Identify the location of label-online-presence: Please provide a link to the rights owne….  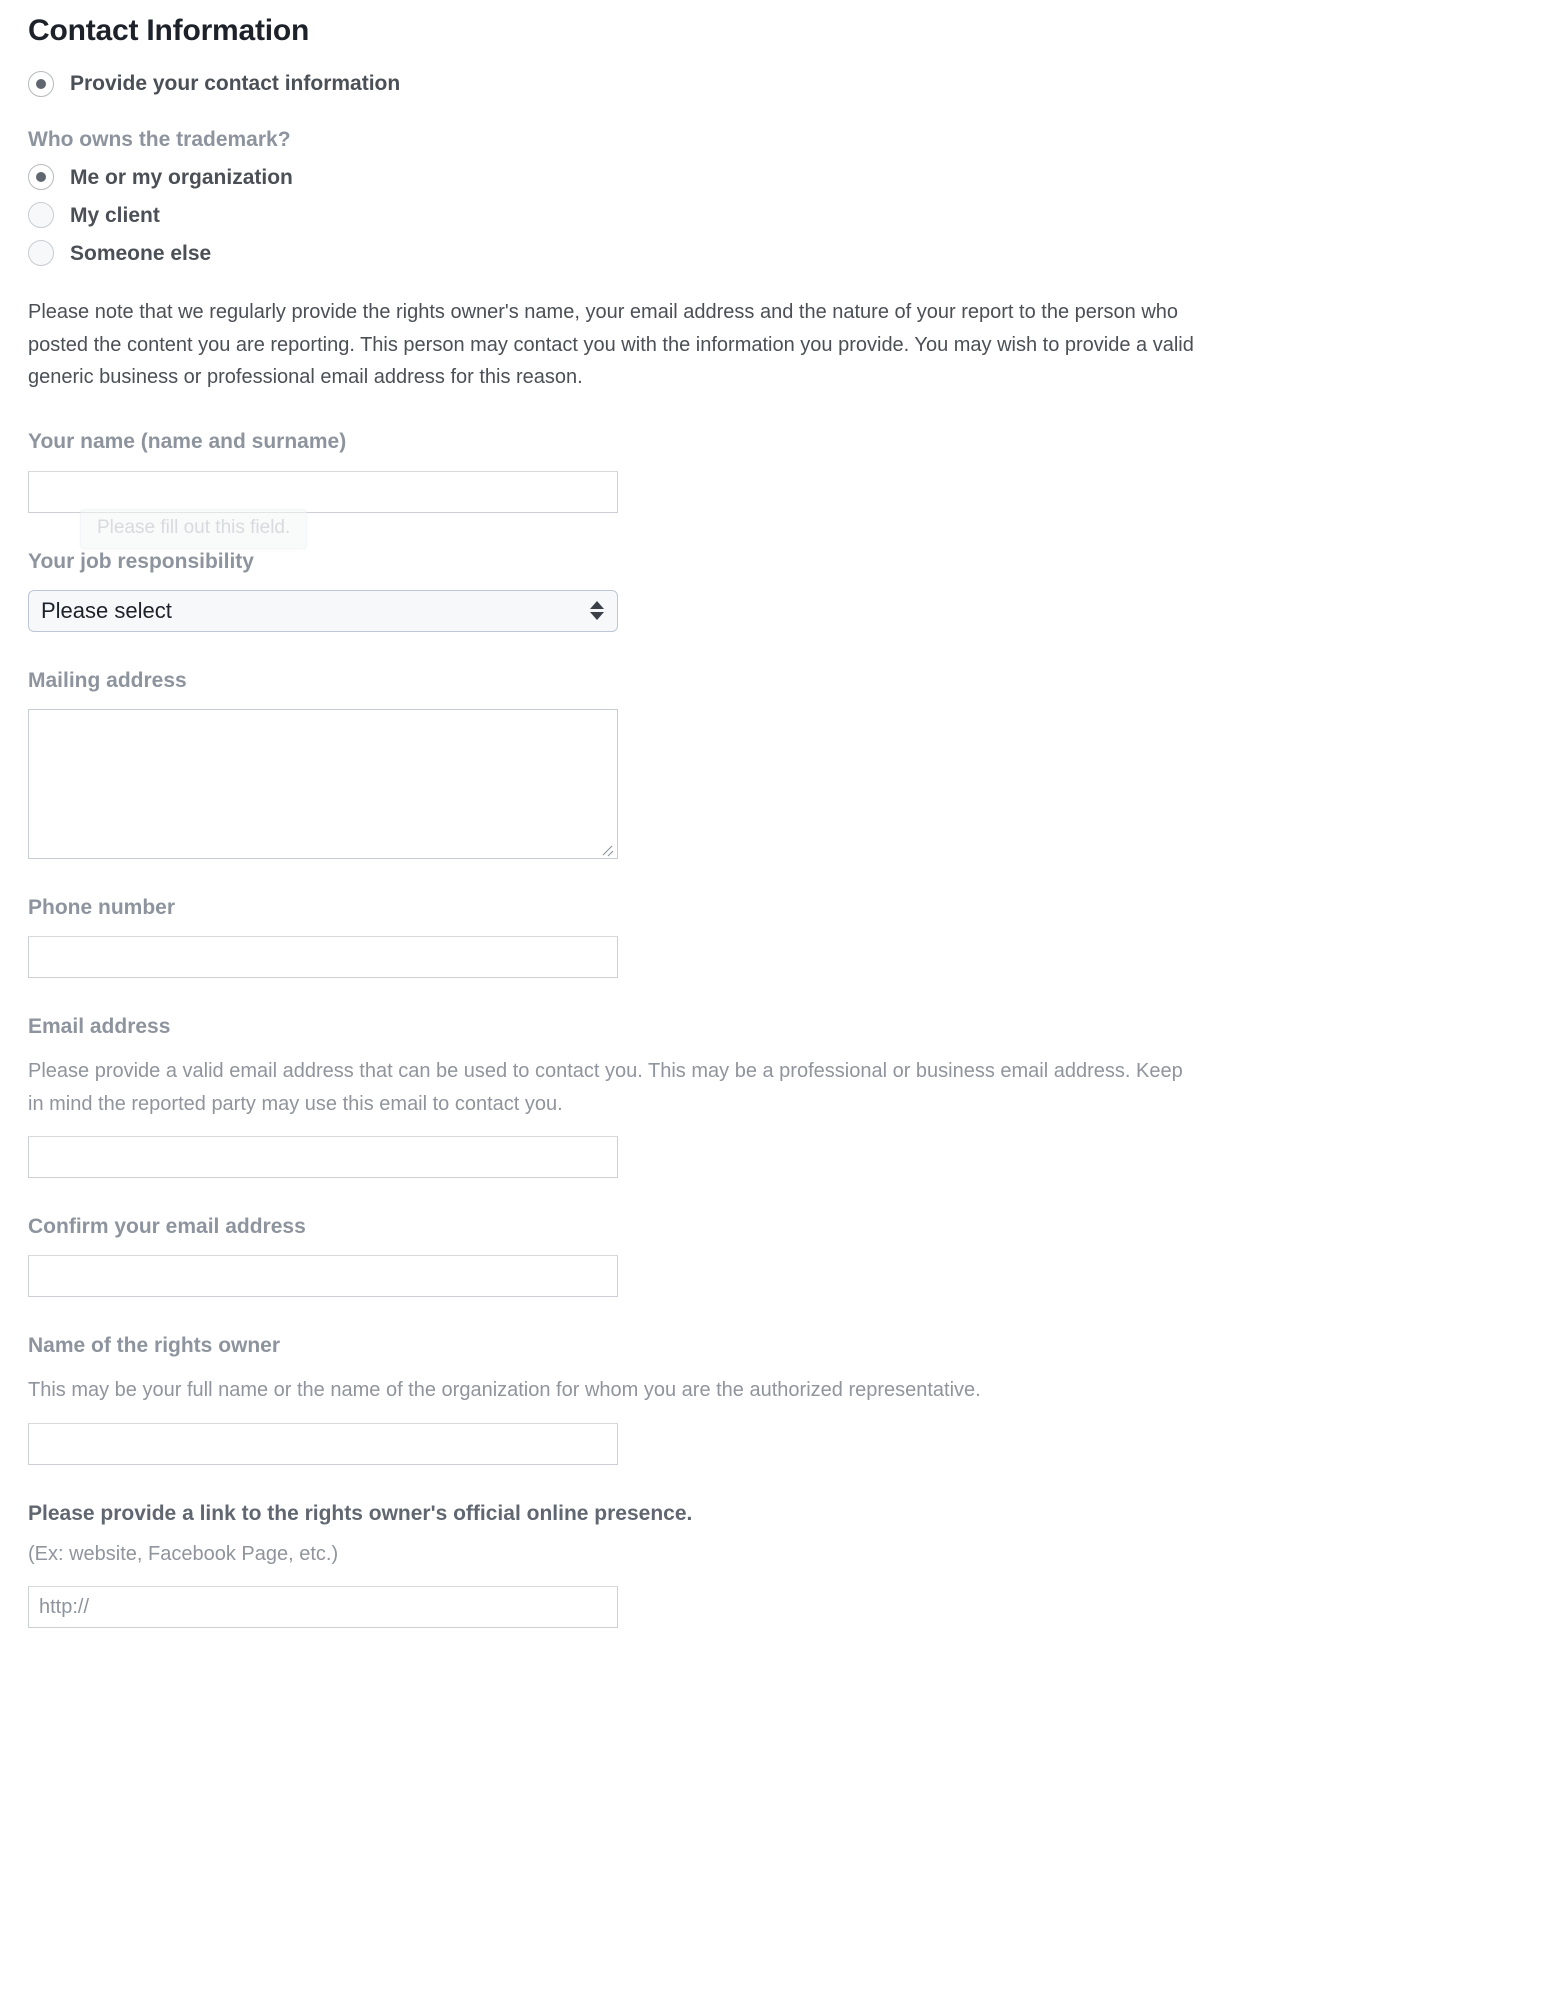
(360, 1513).